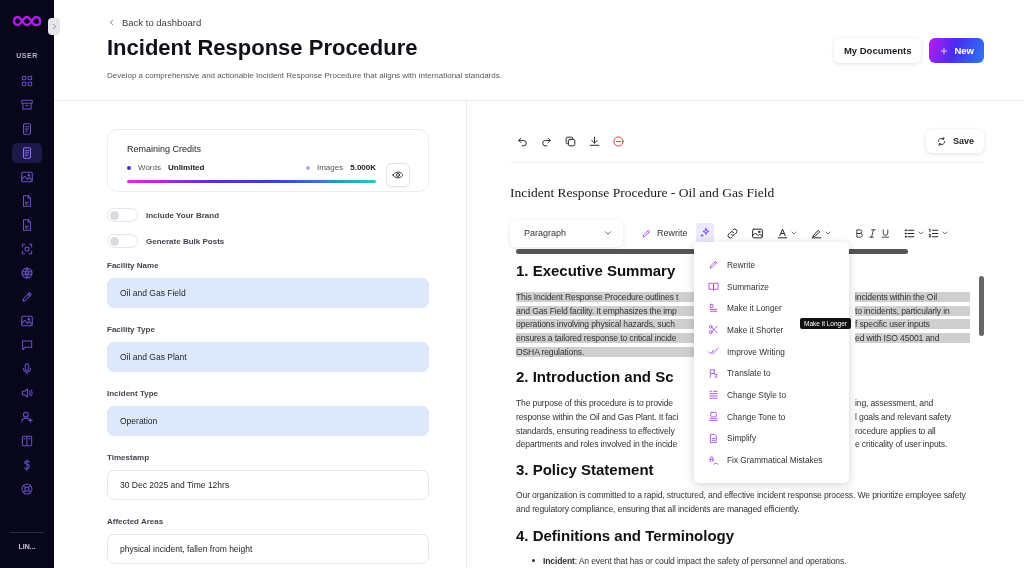  What do you see at coordinates (268, 485) in the screenshot?
I see `input-field: 30 Dec 2025 and Time 12hrs` at bounding box center [268, 485].